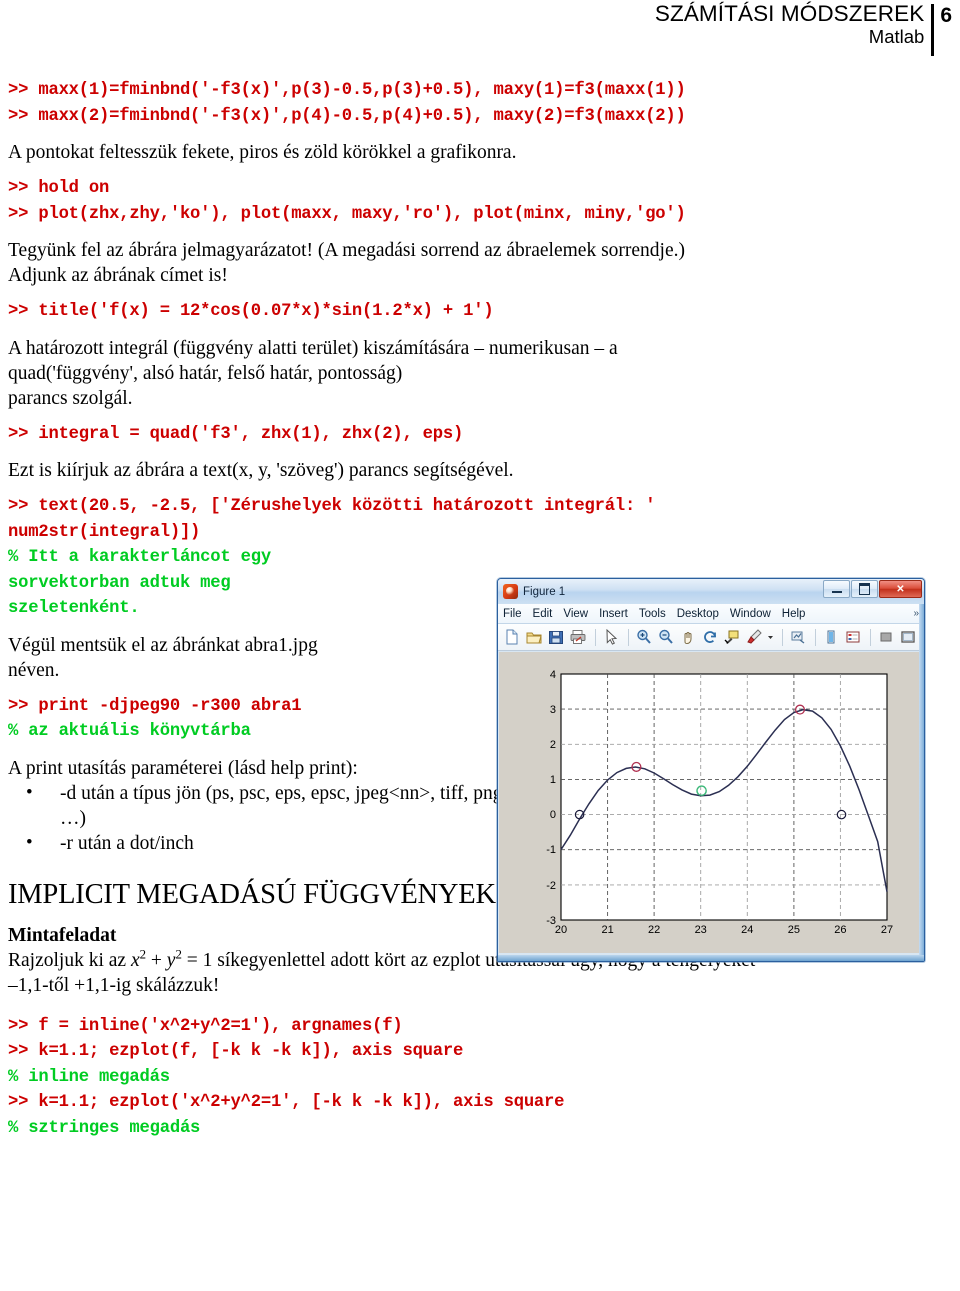 The width and height of the screenshot is (960, 1291). Describe the element at coordinates (561, 930) in the screenshot. I see `svg-text: 20` at that location.